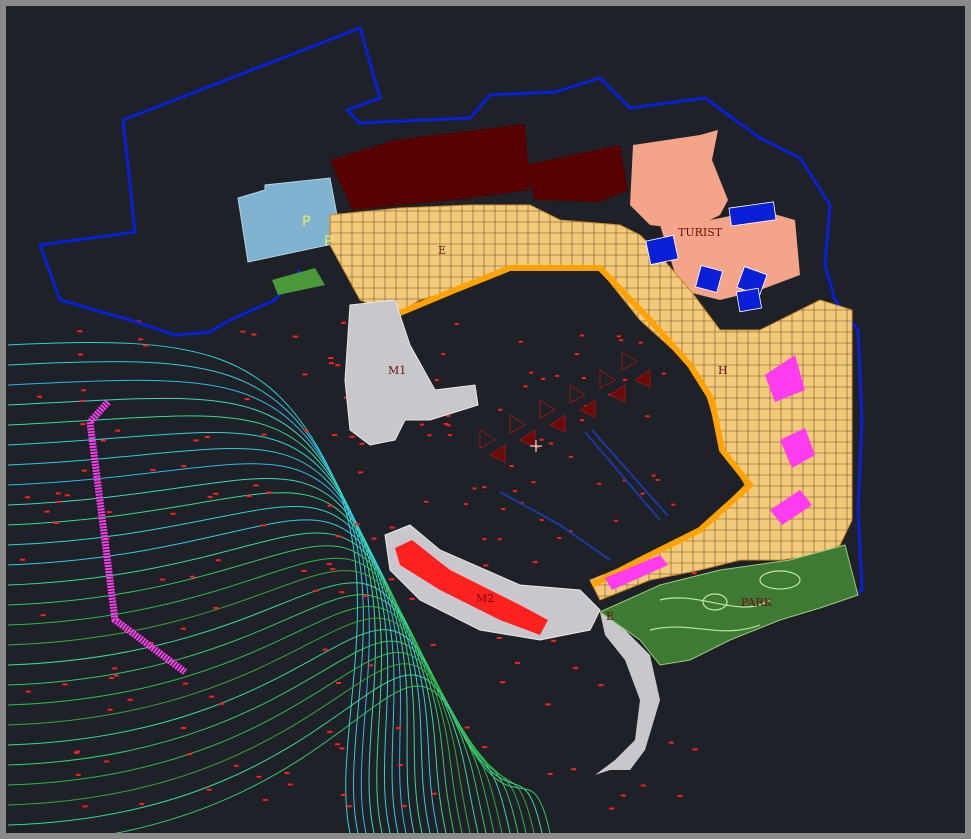 Image resolution: width=971 pixels, height=839 pixels. I want to click on parking-area, so click(290, 220).